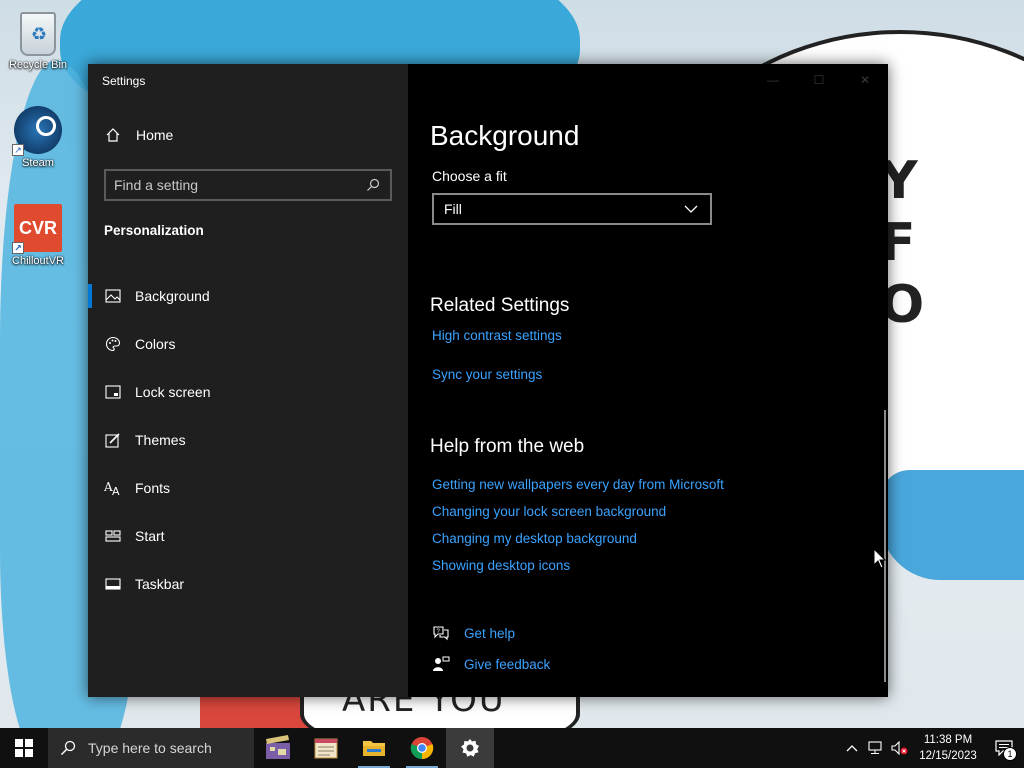 This screenshot has width=1024, height=768. I want to click on home-nav-item: Home, so click(138, 135).